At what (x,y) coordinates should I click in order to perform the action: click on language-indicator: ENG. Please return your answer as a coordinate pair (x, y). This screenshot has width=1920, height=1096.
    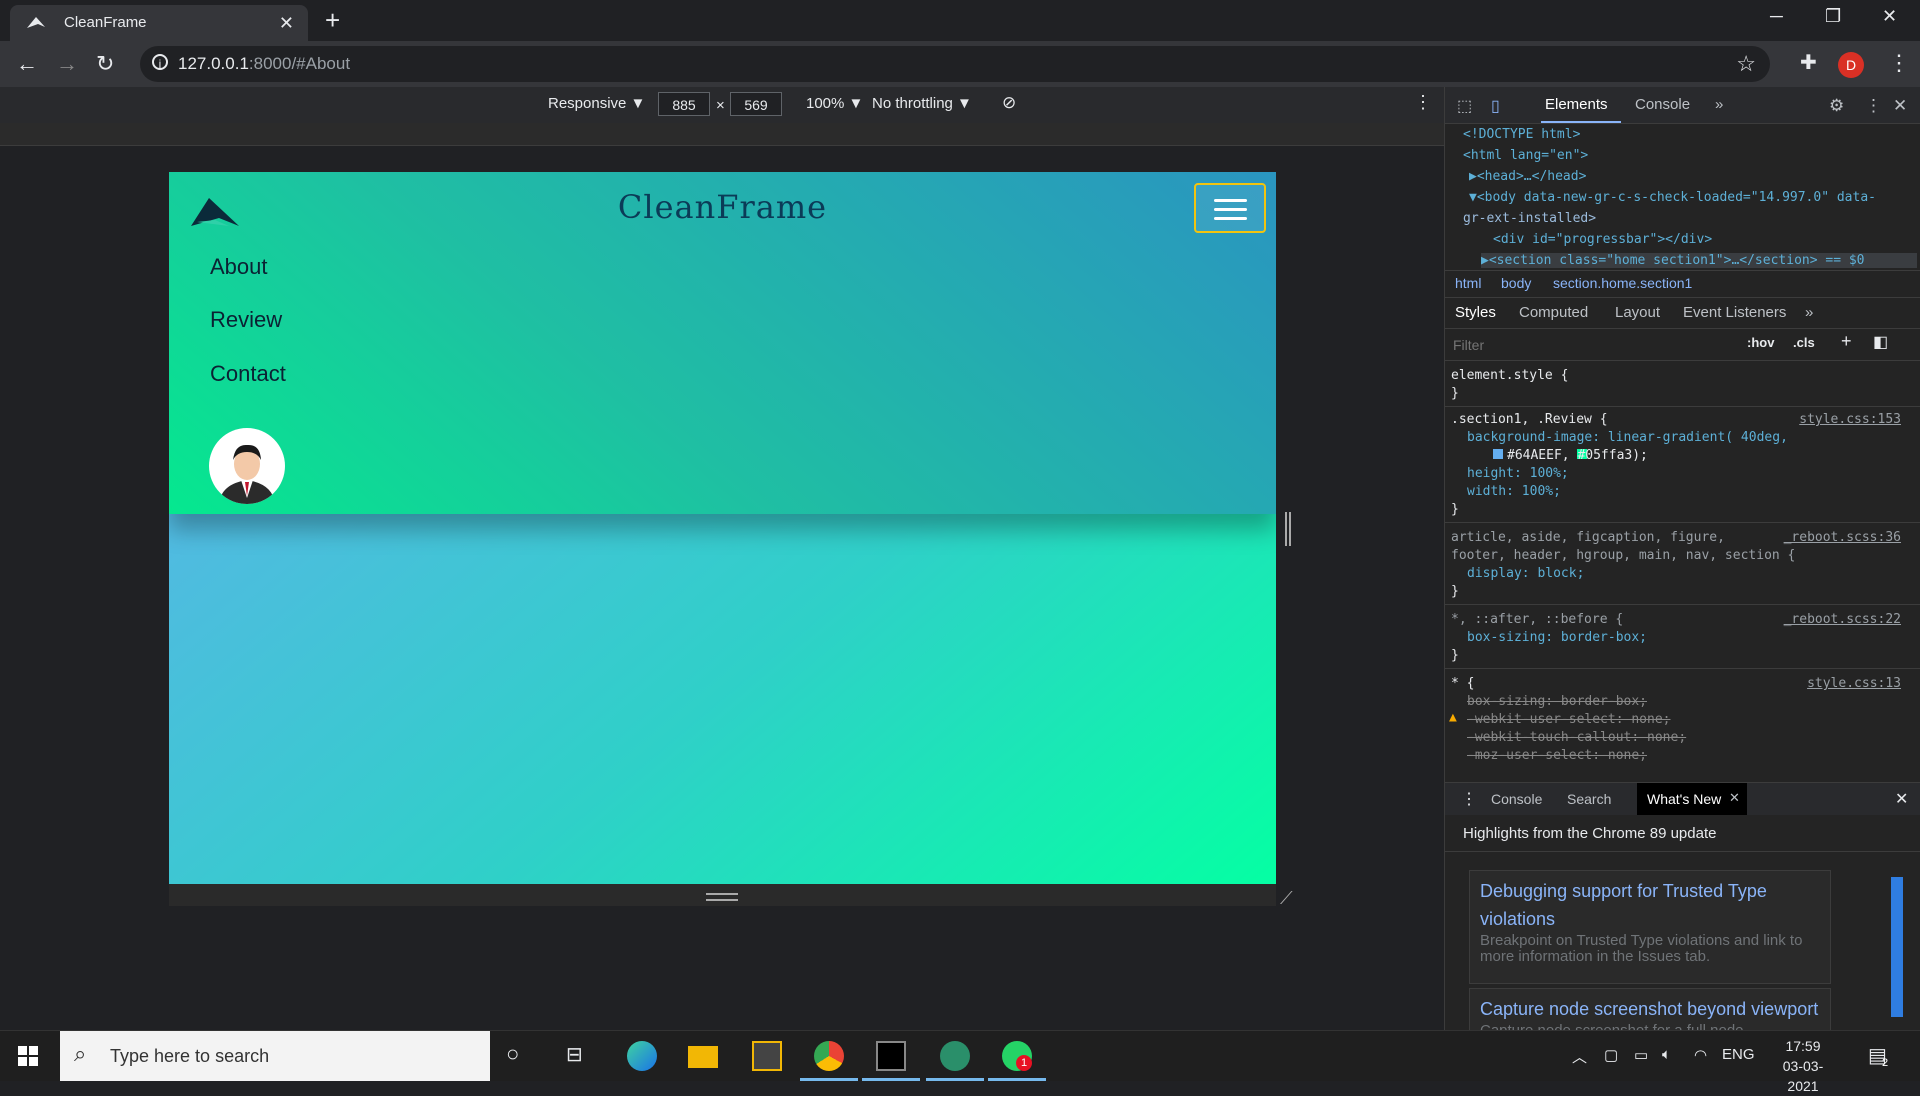
    Looking at the image, I should click on (1738, 1054).